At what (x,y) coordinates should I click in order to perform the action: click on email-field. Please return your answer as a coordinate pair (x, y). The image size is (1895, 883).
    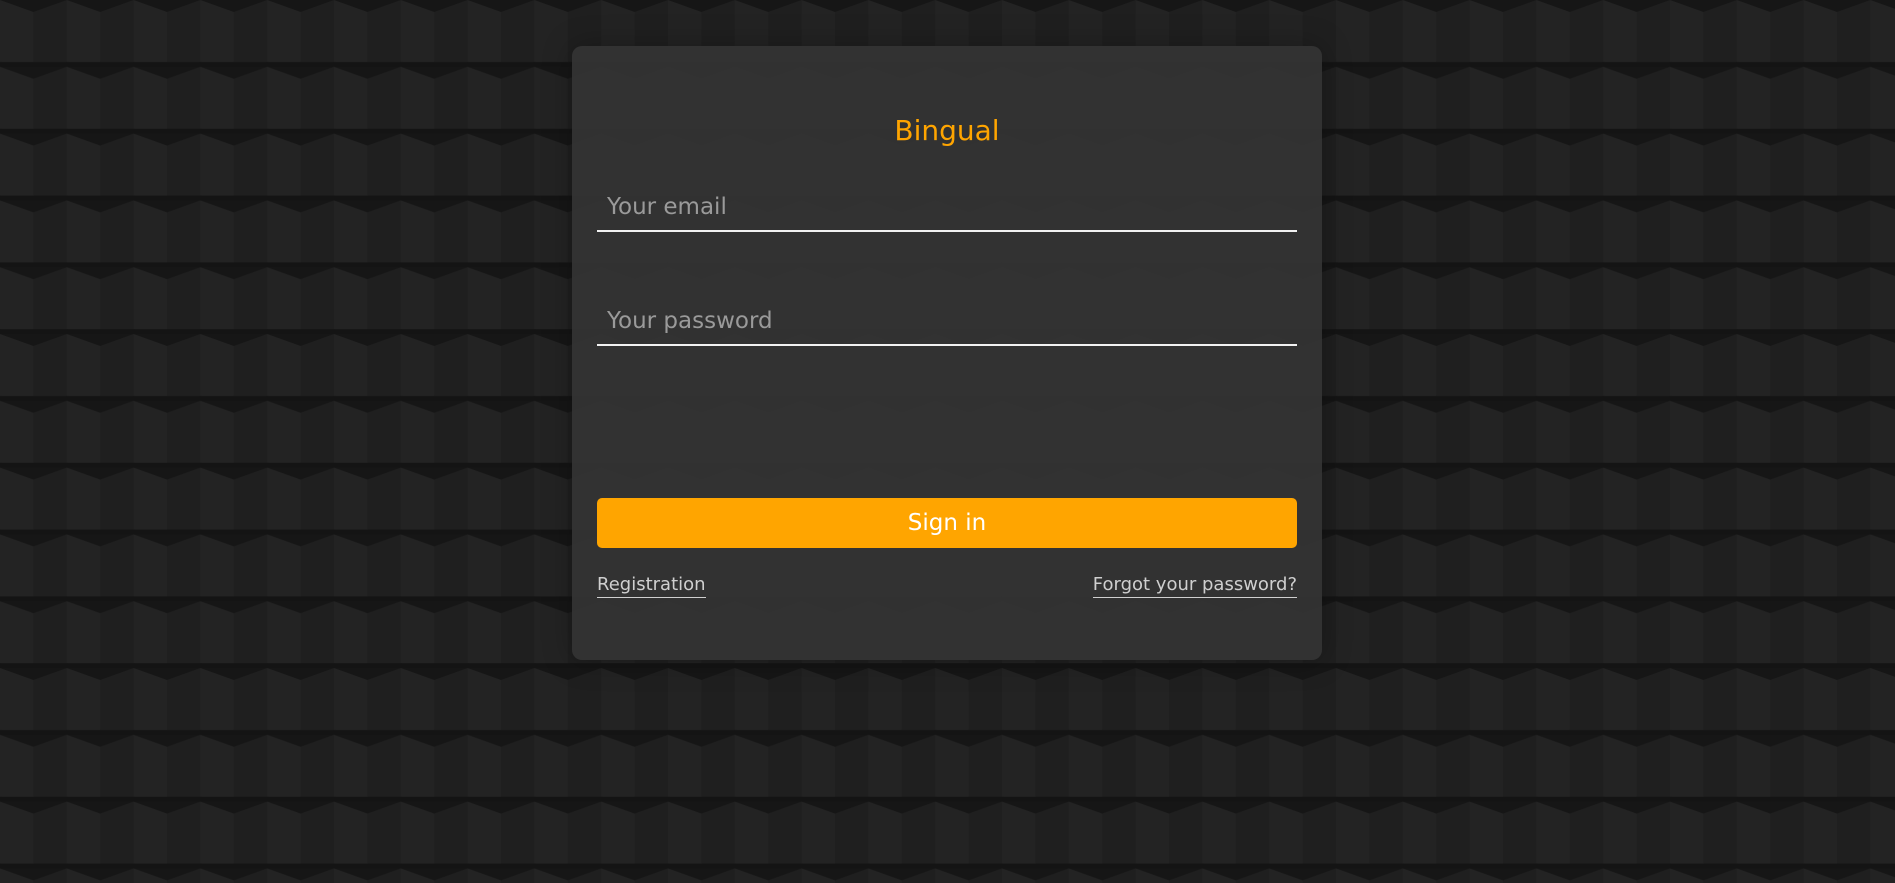
    Looking at the image, I should click on (947, 208).